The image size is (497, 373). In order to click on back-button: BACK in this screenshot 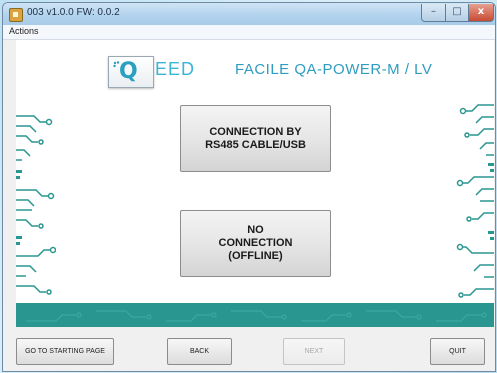, I will do `click(199, 351)`.